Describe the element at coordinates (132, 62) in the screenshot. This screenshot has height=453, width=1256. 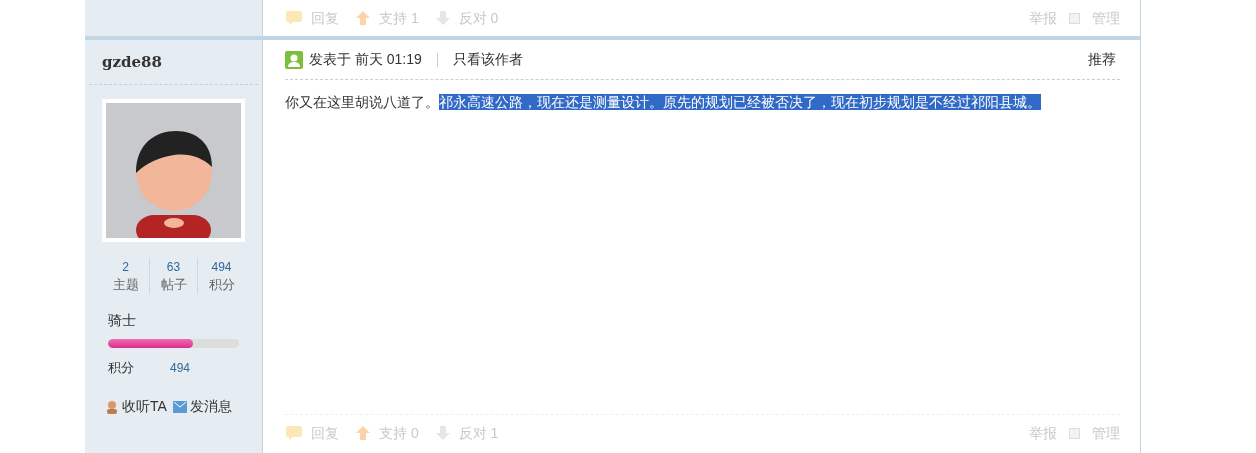
I see `author-name: gzde88` at that location.